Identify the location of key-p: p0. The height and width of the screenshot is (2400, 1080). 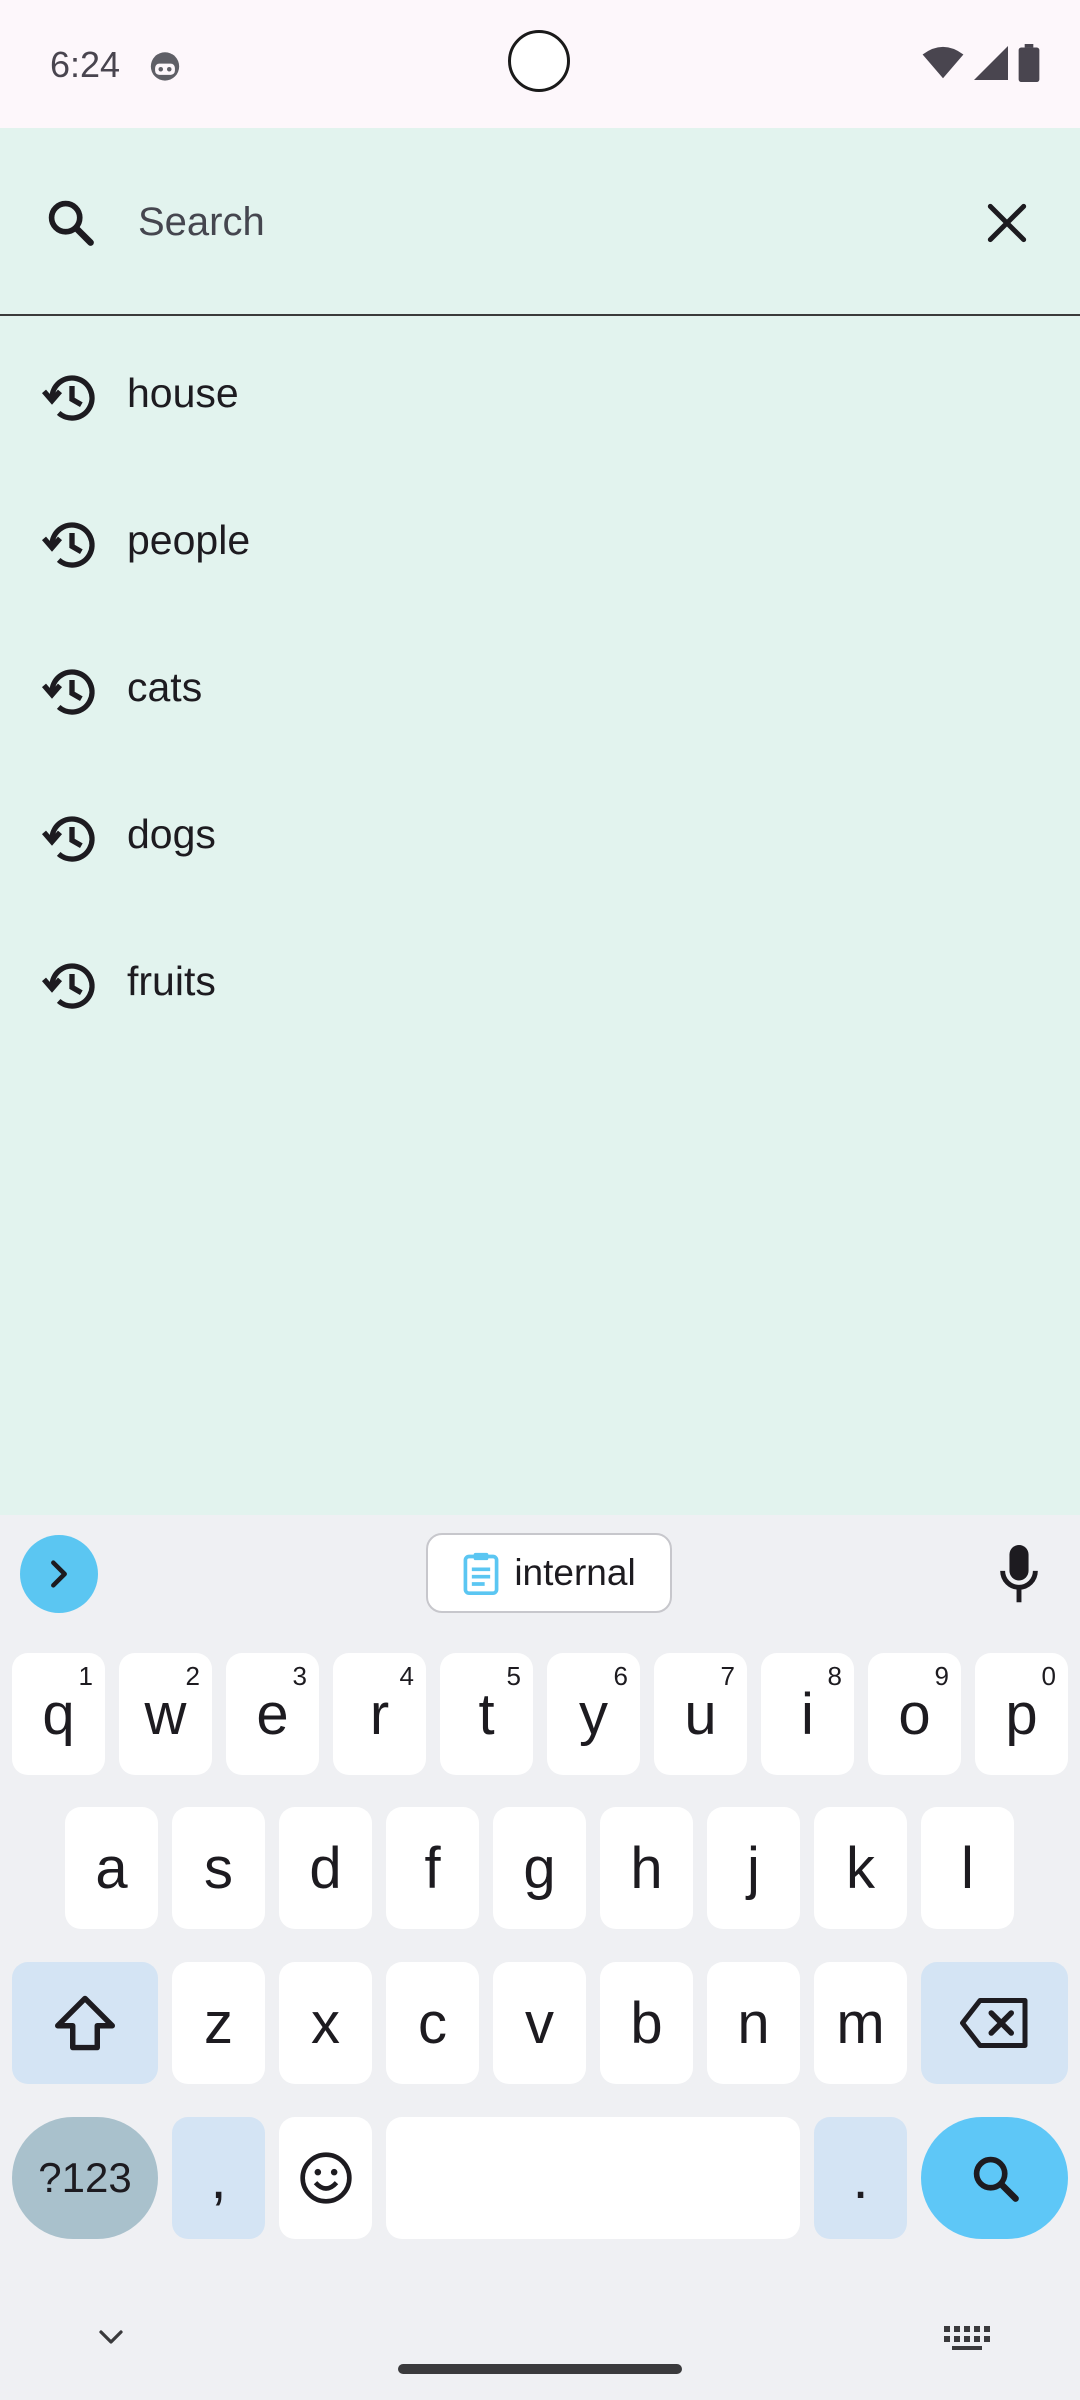
(1021, 1714).